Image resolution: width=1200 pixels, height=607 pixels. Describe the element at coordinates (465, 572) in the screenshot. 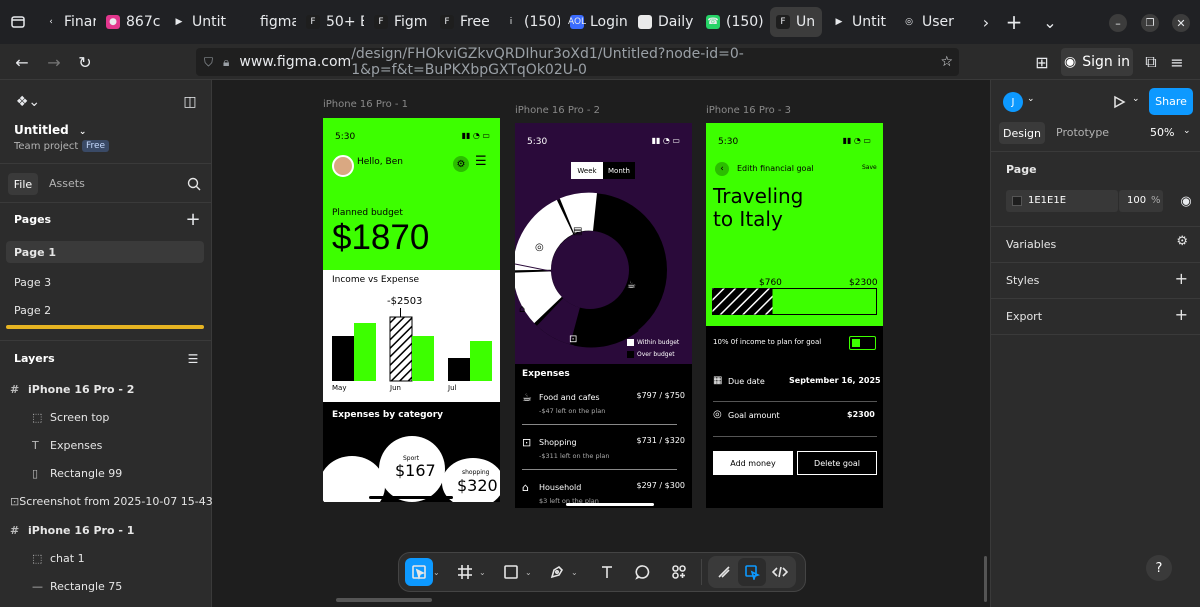

I see `frame-tool-icon` at that location.